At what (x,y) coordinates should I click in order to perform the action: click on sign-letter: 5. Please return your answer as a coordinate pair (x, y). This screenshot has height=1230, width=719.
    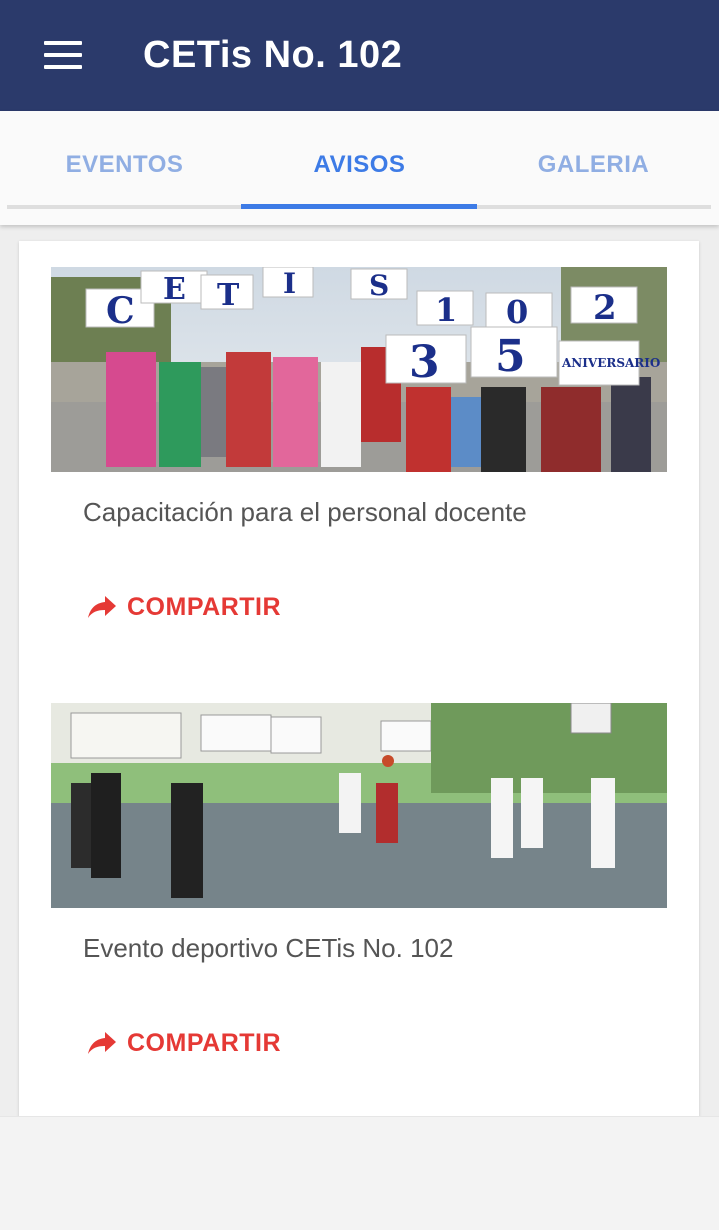
    Looking at the image, I should click on (510, 356).